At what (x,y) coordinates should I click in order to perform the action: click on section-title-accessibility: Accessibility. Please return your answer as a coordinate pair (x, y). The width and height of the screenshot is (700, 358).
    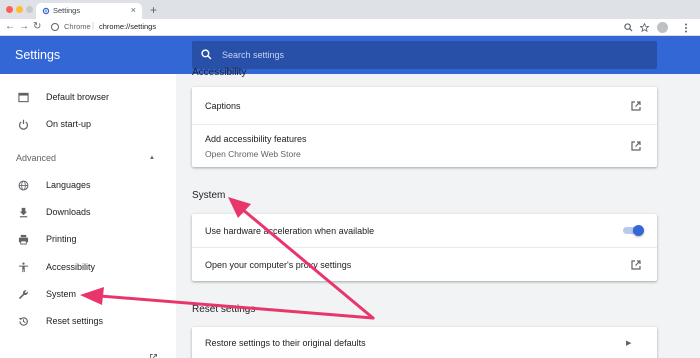
    Looking at the image, I should click on (219, 72).